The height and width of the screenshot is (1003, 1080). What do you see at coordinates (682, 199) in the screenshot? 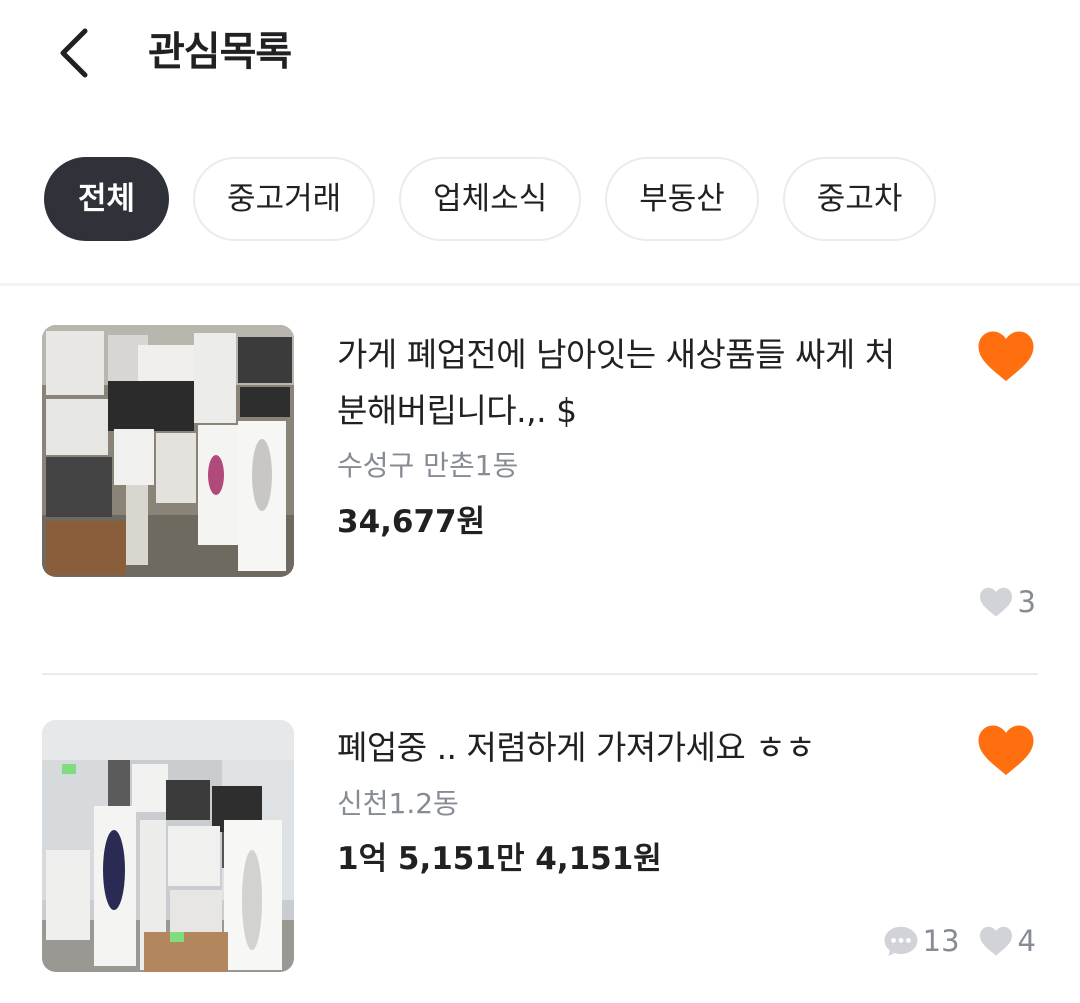
I see `filter-chip-real-estate: 부동산` at bounding box center [682, 199].